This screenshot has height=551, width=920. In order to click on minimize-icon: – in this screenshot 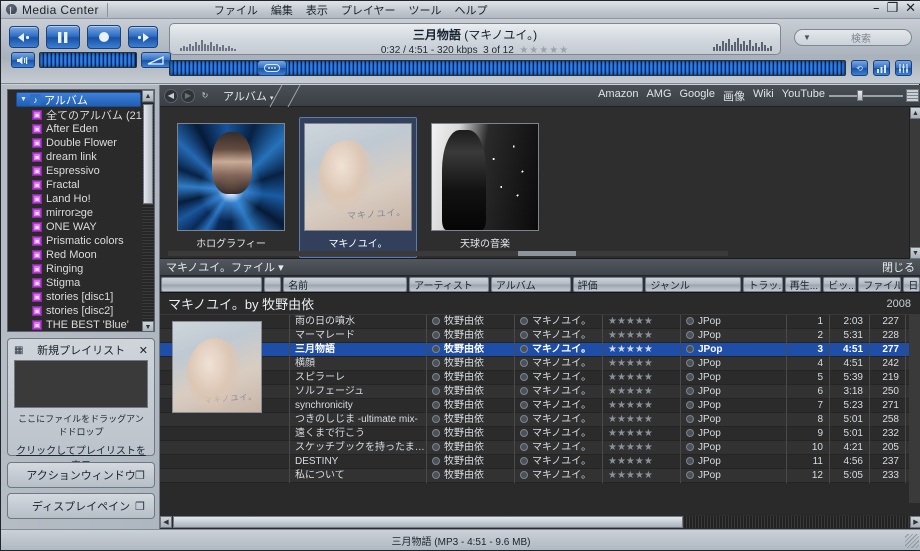, I will do `click(876, 8)`.